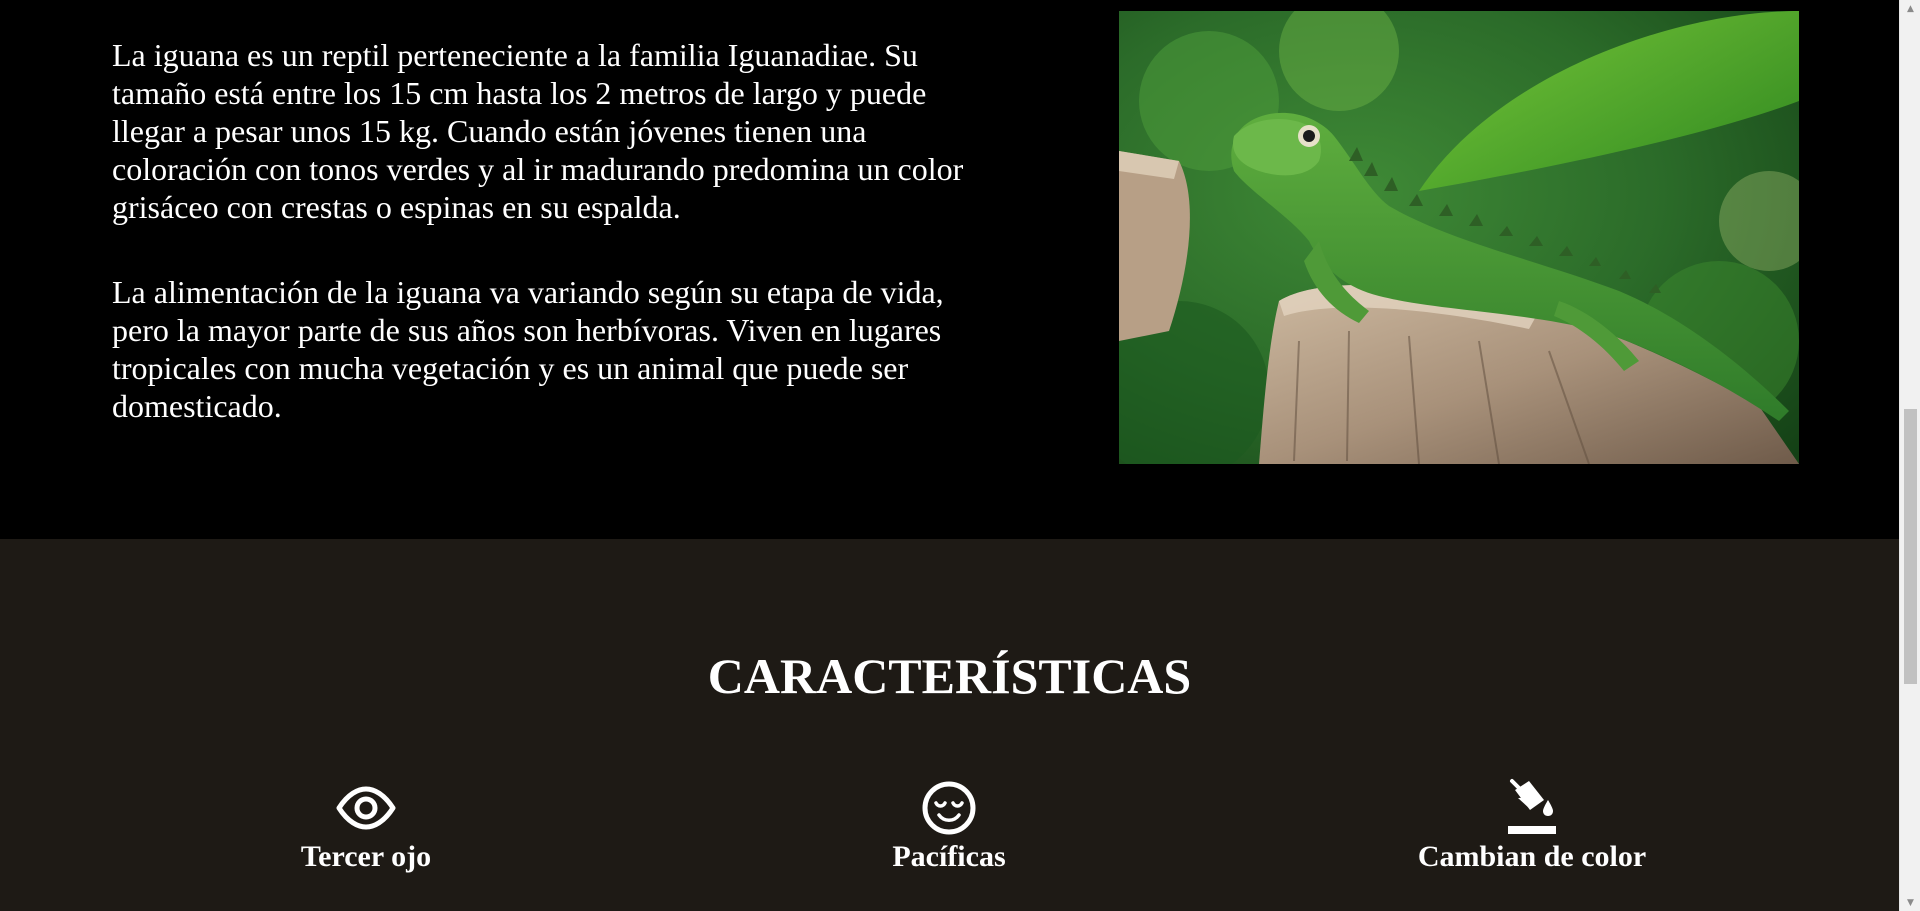  I want to click on feature-cambian-de-color: Cambian de color, so click(1532, 826).